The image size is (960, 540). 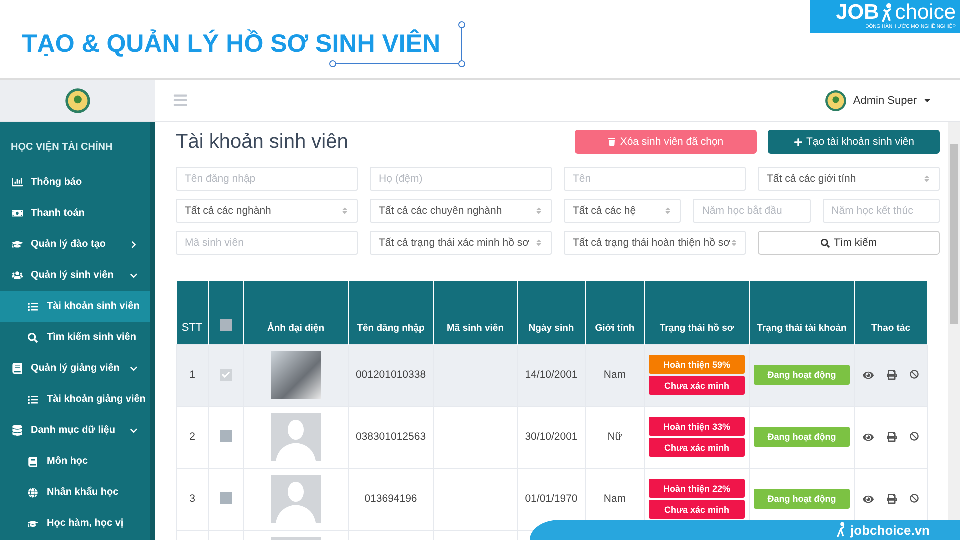 I want to click on table-row: 1 001201010338 14/10/2001 Nam Hoàn thiện 59% Chưa xác minh Đang hoạt động, so click(x=552, y=375).